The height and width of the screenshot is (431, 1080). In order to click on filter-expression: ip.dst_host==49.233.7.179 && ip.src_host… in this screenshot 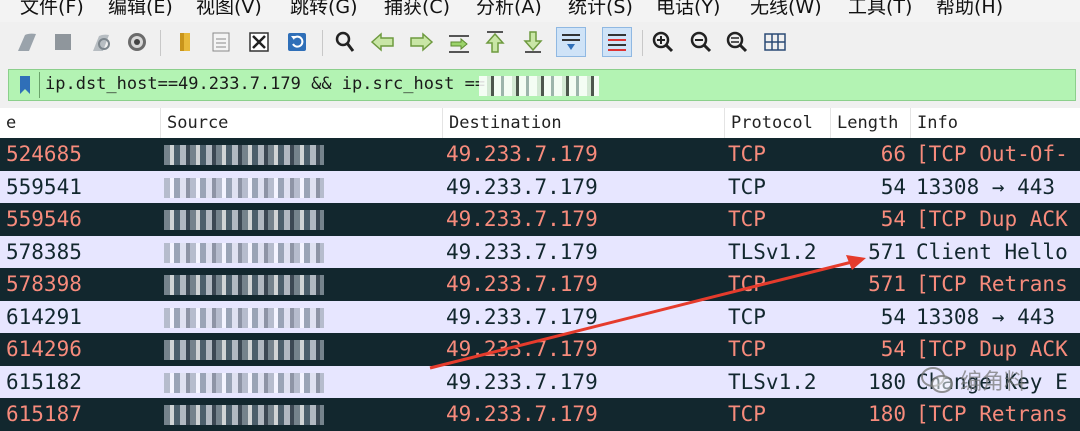, I will do `click(265, 84)`.